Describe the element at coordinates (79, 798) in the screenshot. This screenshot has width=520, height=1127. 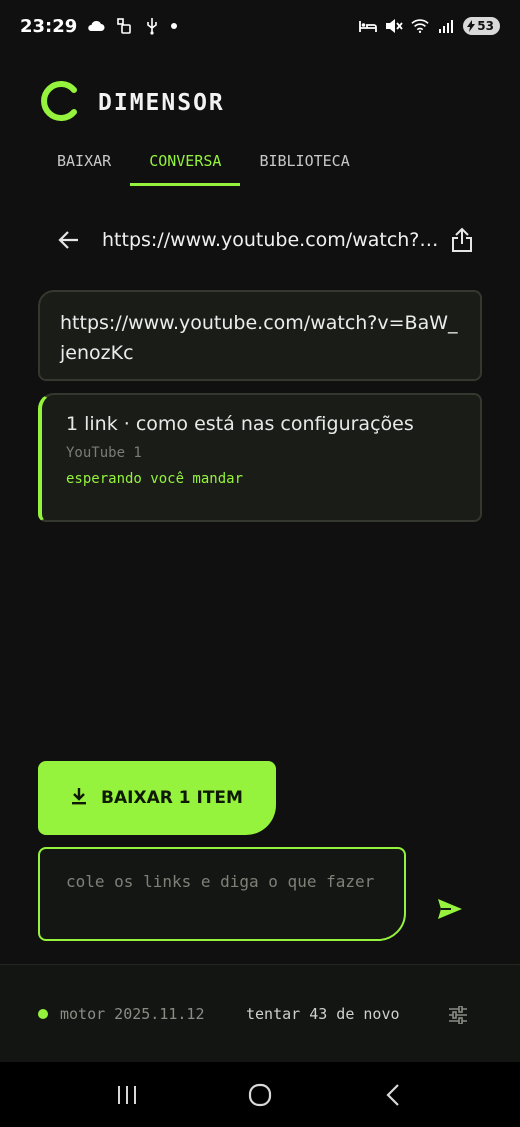
I see `download-icon` at that location.